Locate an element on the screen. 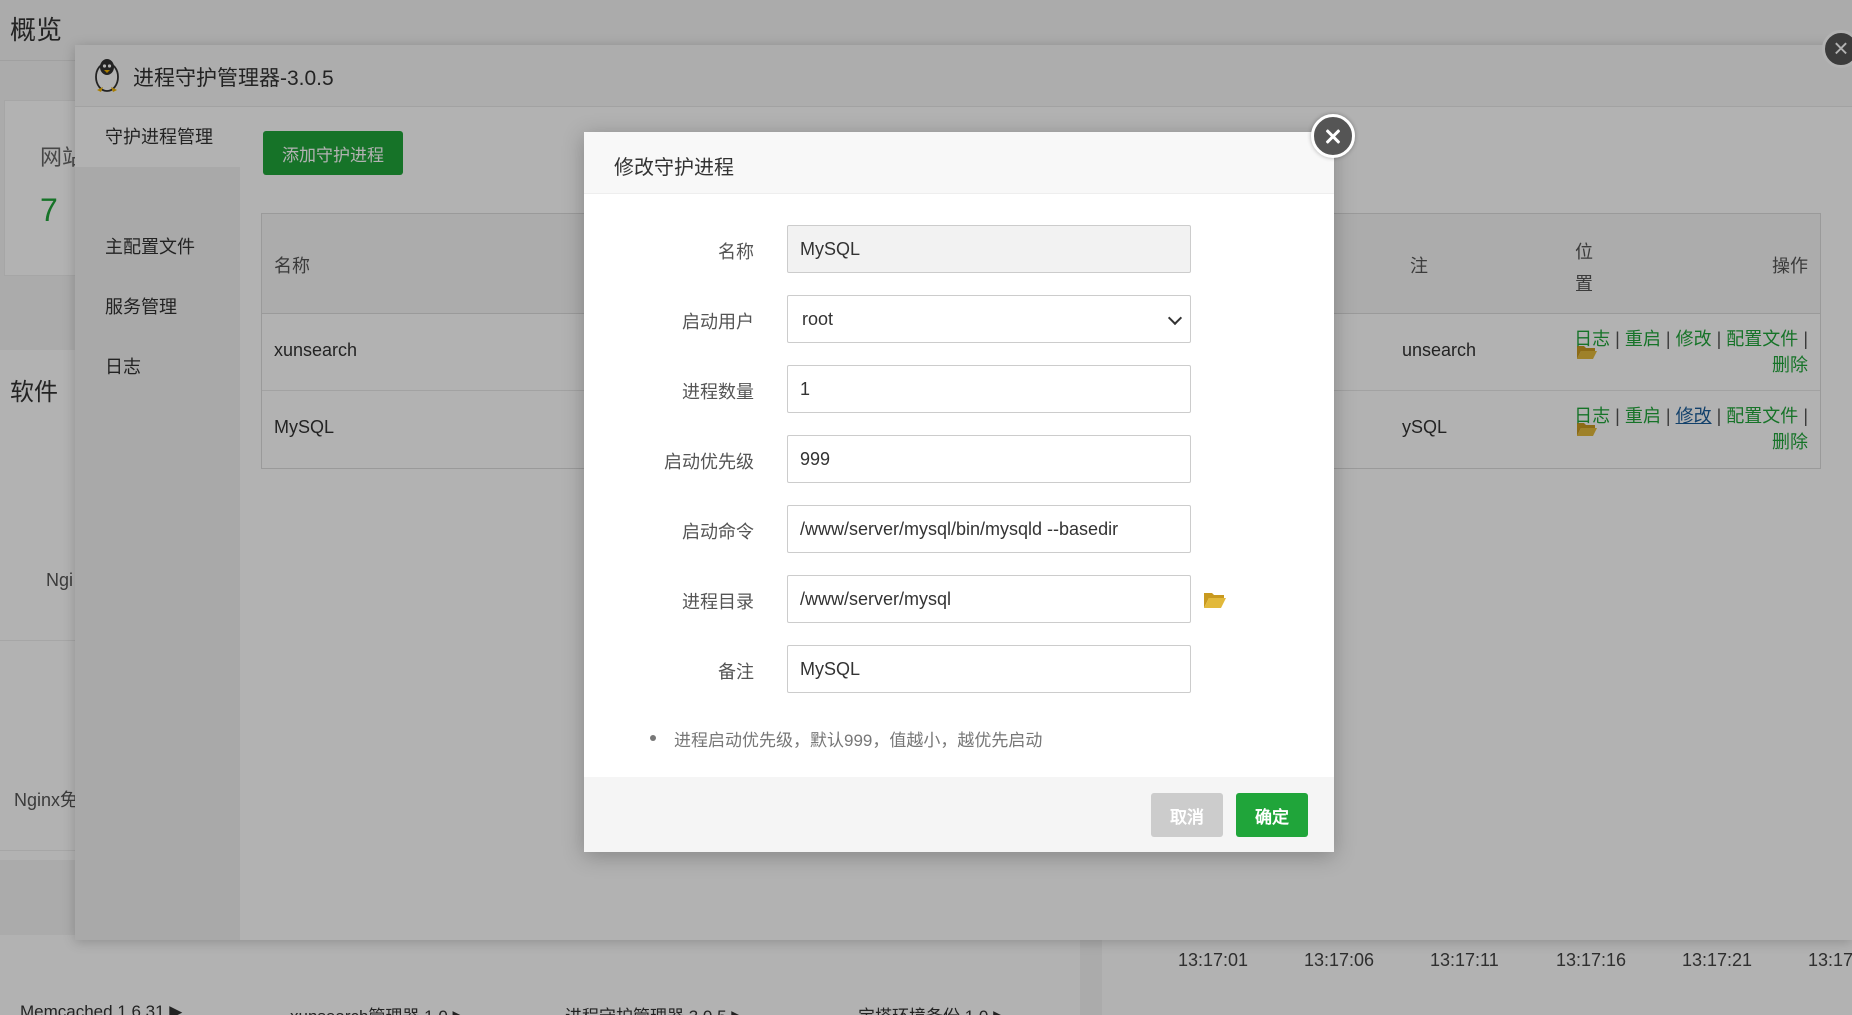 This screenshot has width=1852, height=1015. process-dir-label: 进程目录 is located at coordinates (718, 602).